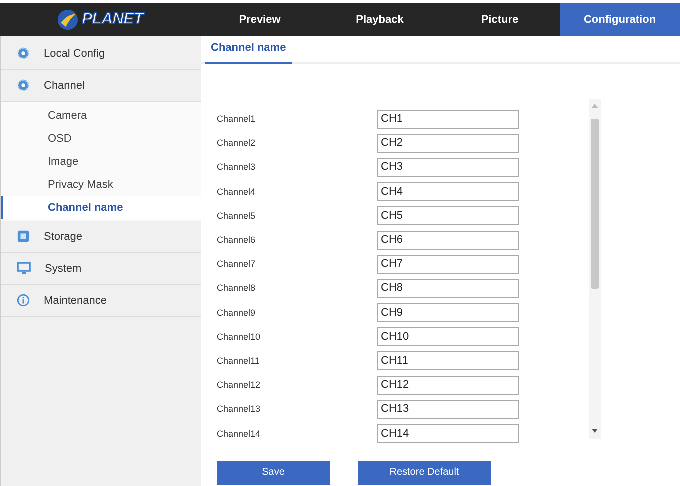  Describe the element at coordinates (237, 288) in the screenshot. I see `channel-label: Channel8` at that location.